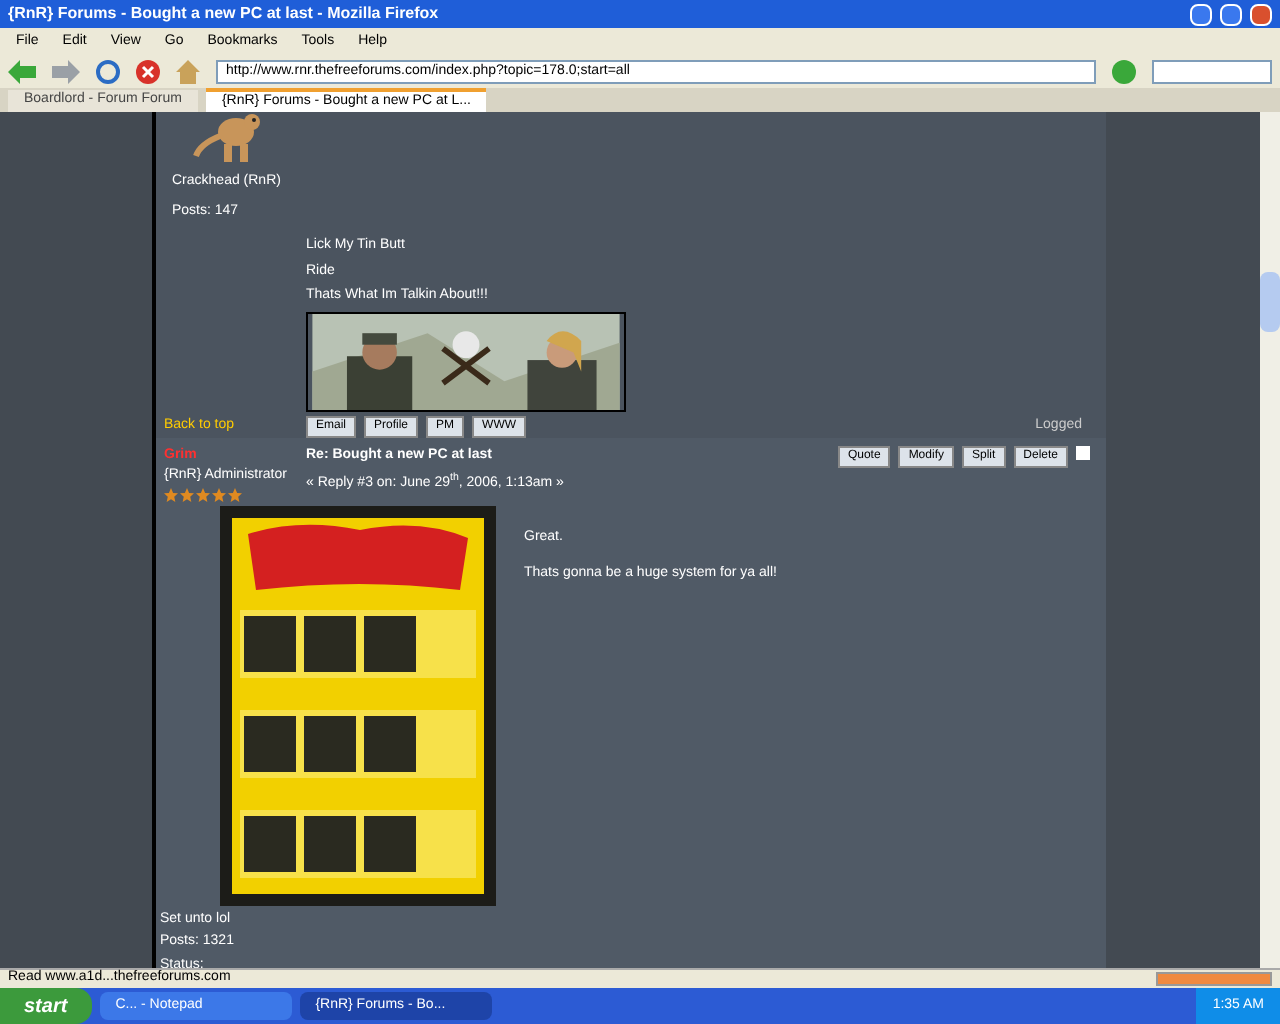 The width and height of the screenshot is (1280, 1024). I want to click on maximize-button, so click(1231, 14).